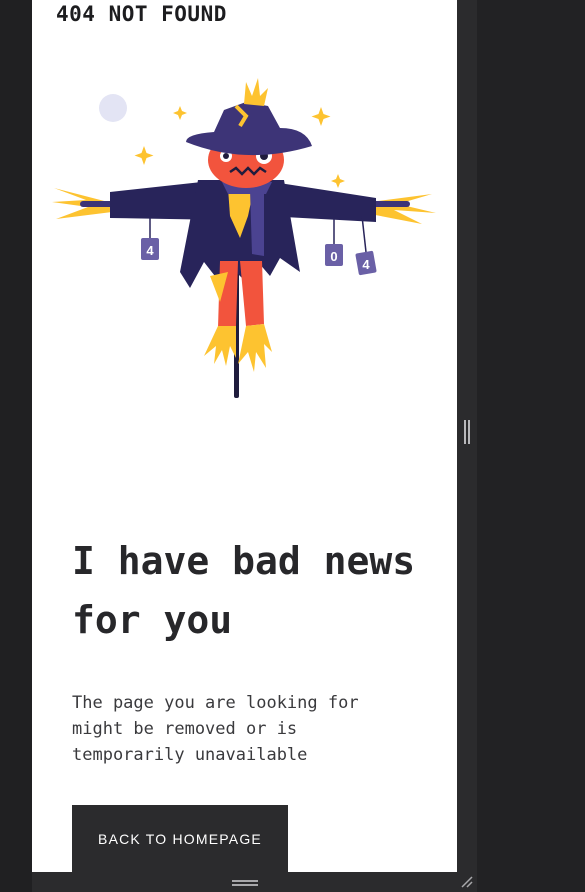 This screenshot has height=892, width=585. I want to click on vertical-splitter-handle, so click(467, 432).